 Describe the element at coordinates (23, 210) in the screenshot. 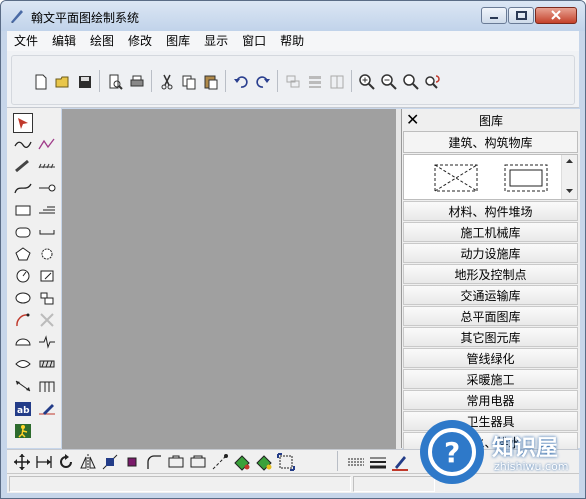

I see `rectangle-tool` at that location.